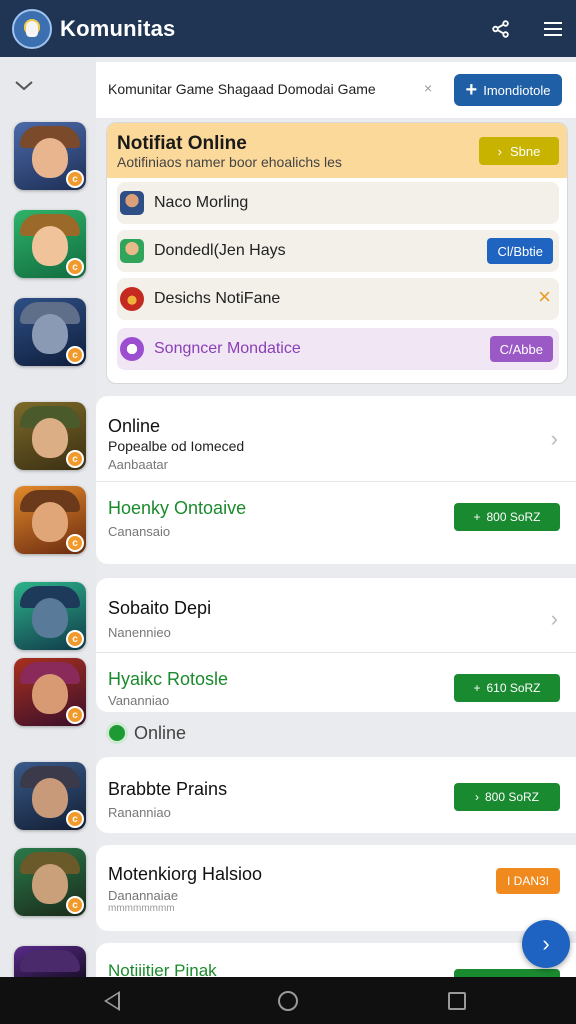 The height and width of the screenshot is (1024, 576). I want to click on add-community-button: + Imondiotole, so click(508, 90).